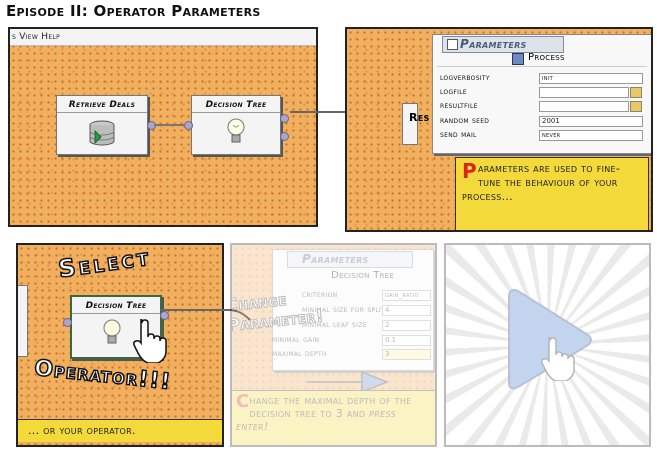  Describe the element at coordinates (459, 106) in the screenshot. I see `param-label-resultfile: resultfile` at that location.